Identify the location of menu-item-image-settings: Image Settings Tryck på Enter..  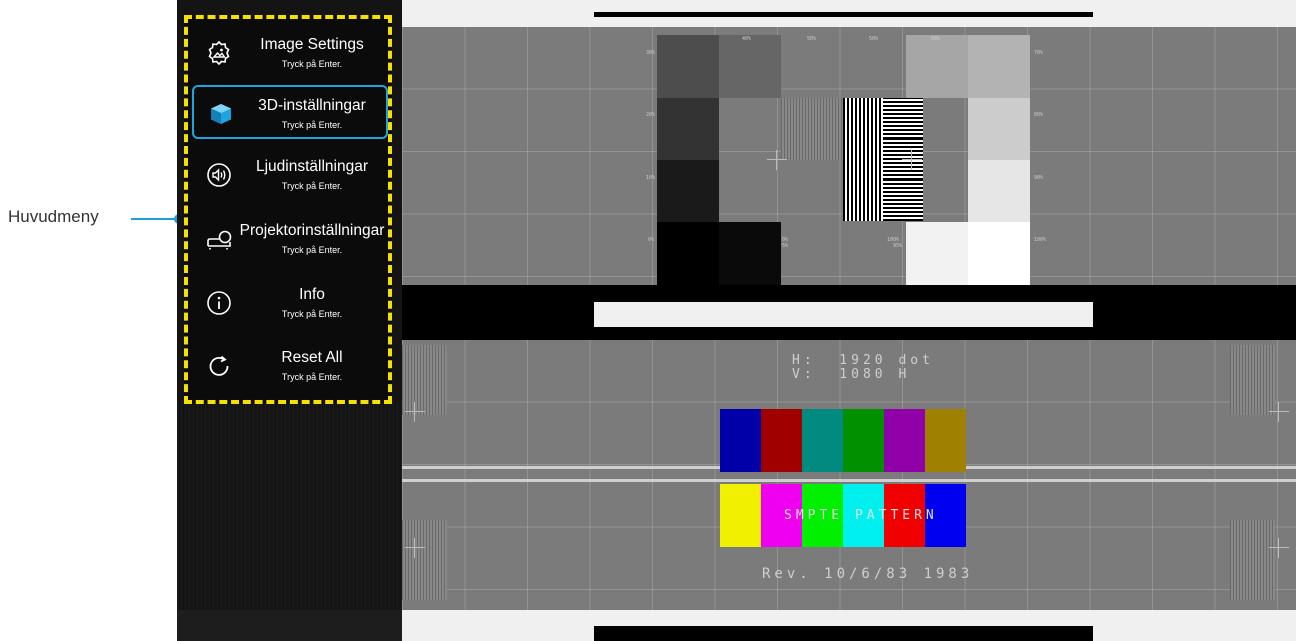
(290, 53).